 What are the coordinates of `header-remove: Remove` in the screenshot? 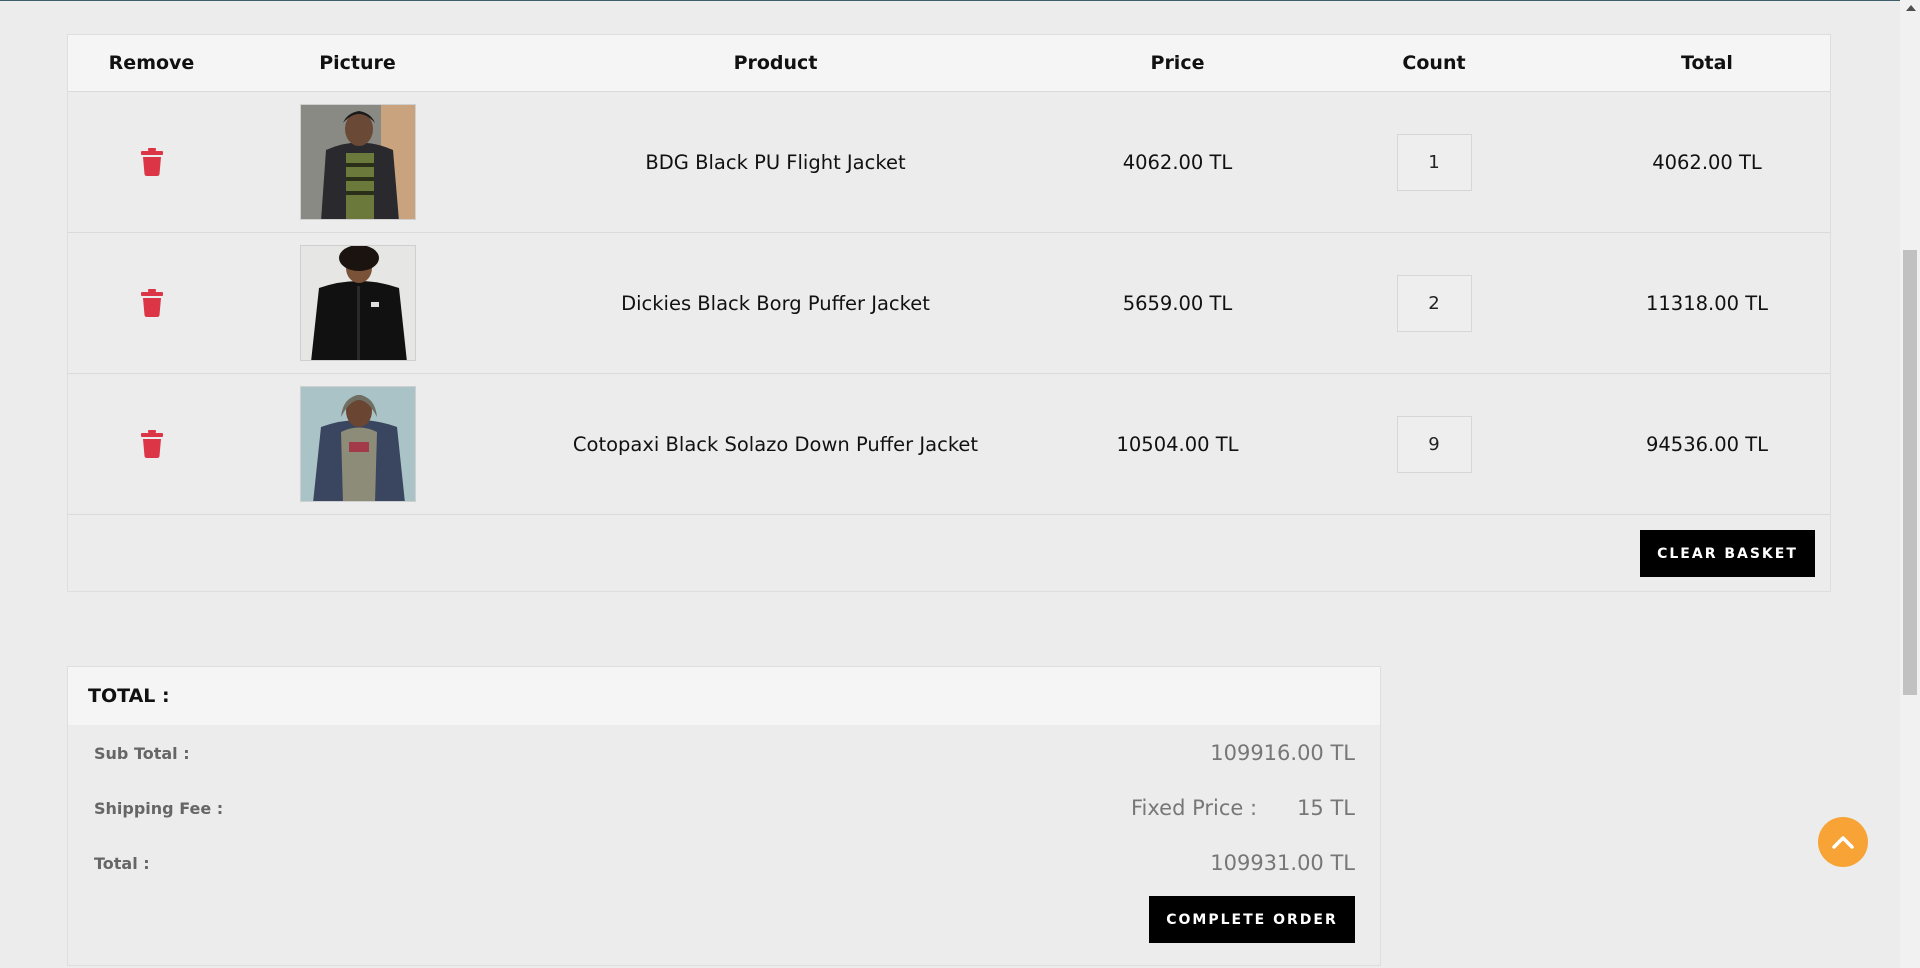 It's located at (151, 63).